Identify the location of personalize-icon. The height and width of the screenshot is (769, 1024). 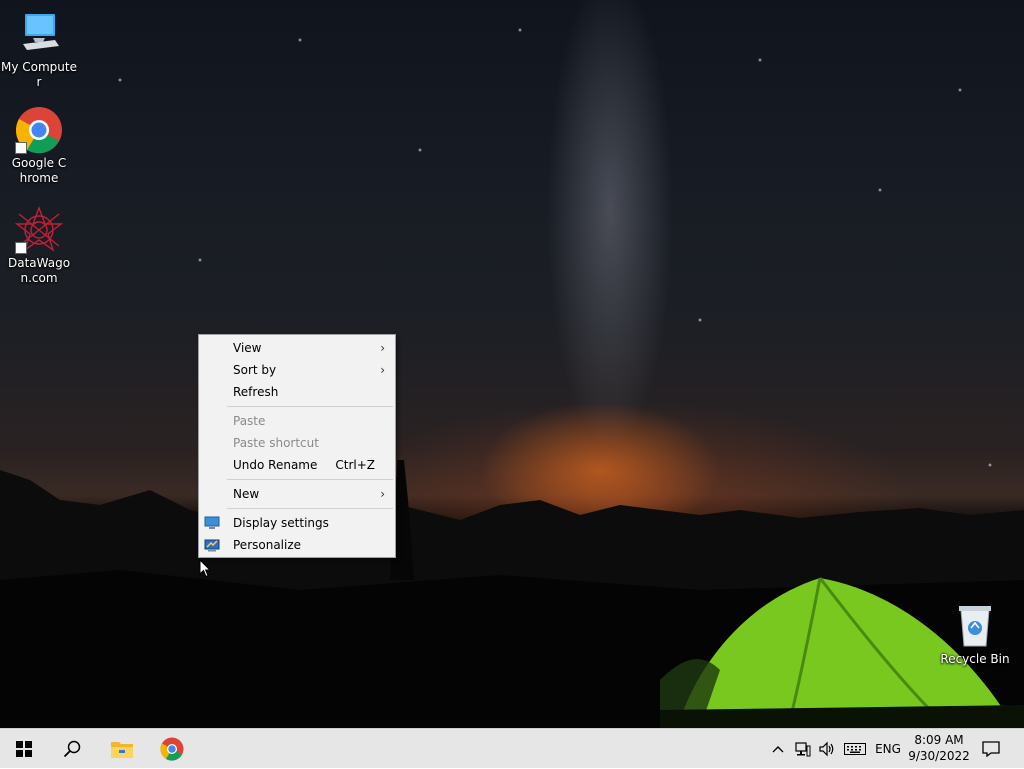
(212, 545).